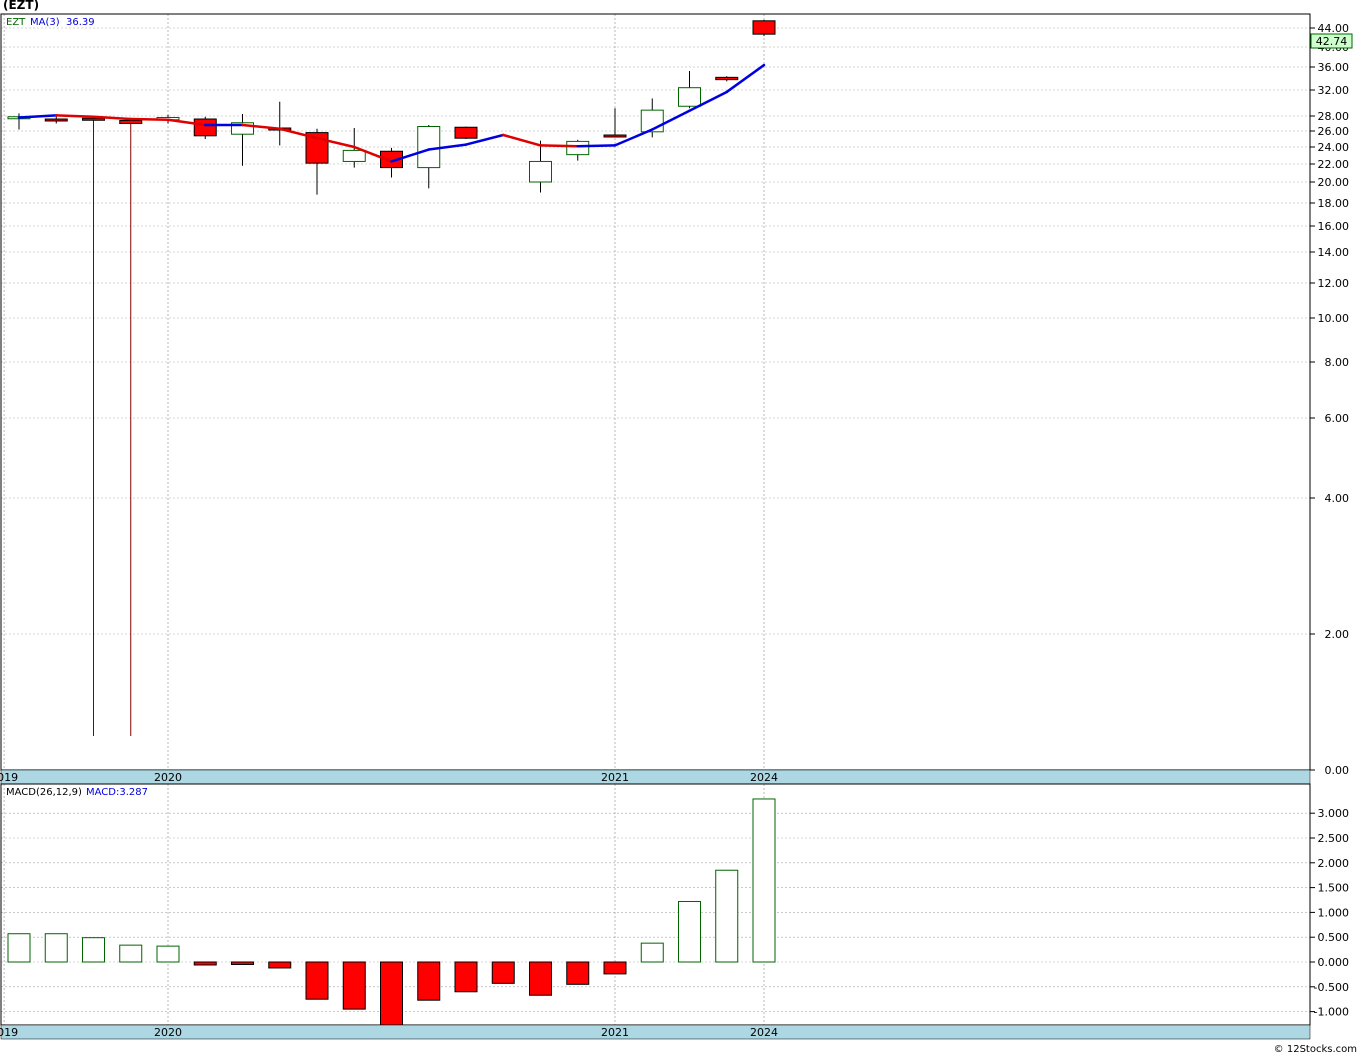 This screenshot has width=1360, height=1056. I want to click on price-tick-label: 24.00, so click(1334, 147).